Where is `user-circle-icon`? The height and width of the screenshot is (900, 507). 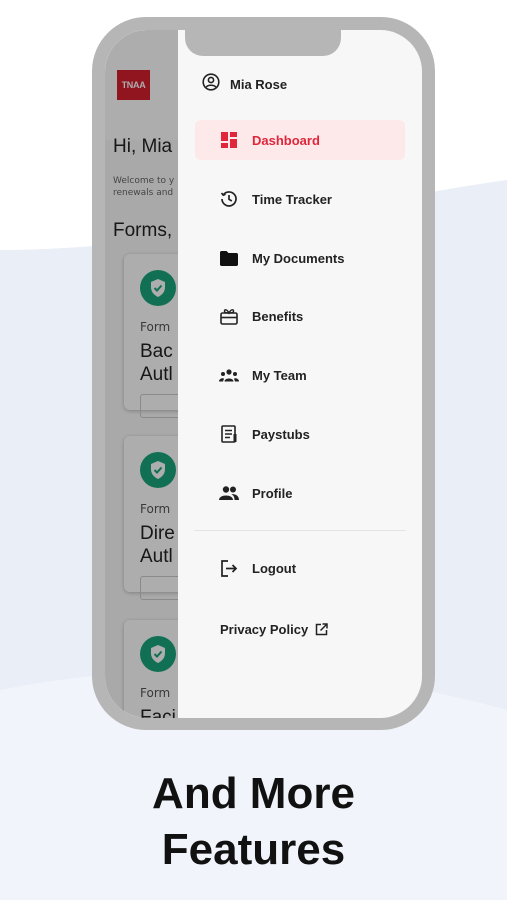 user-circle-icon is located at coordinates (211, 84).